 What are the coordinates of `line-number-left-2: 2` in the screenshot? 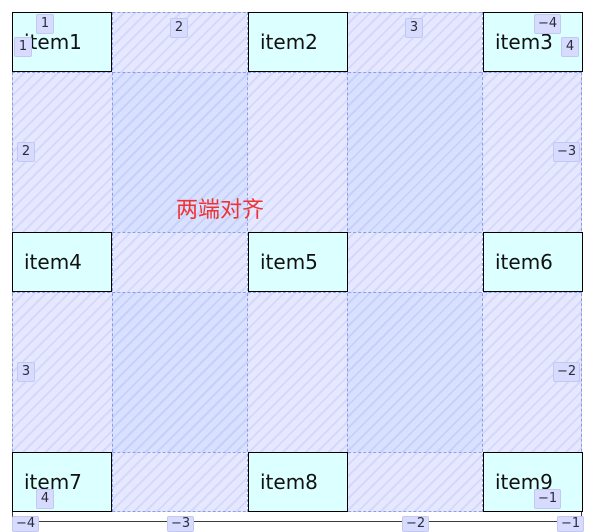 It's located at (26, 152).